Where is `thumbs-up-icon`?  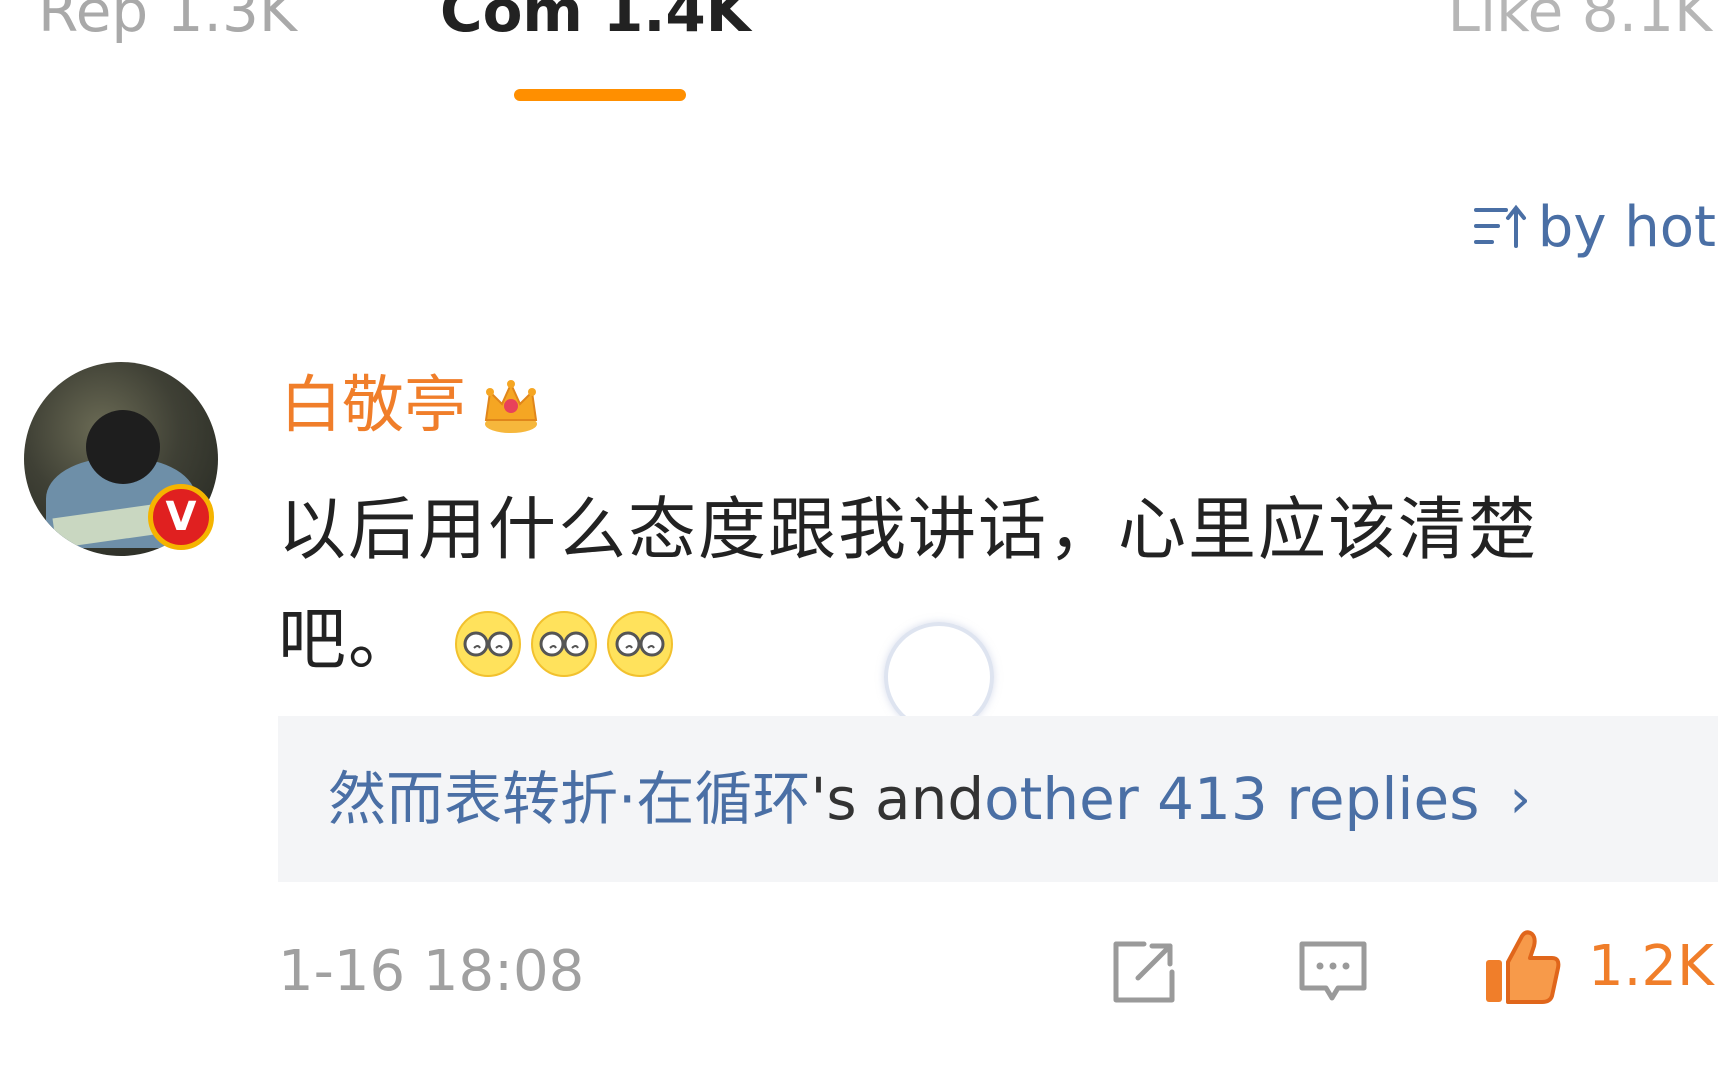
thumbs-up-icon is located at coordinates (1523, 967).